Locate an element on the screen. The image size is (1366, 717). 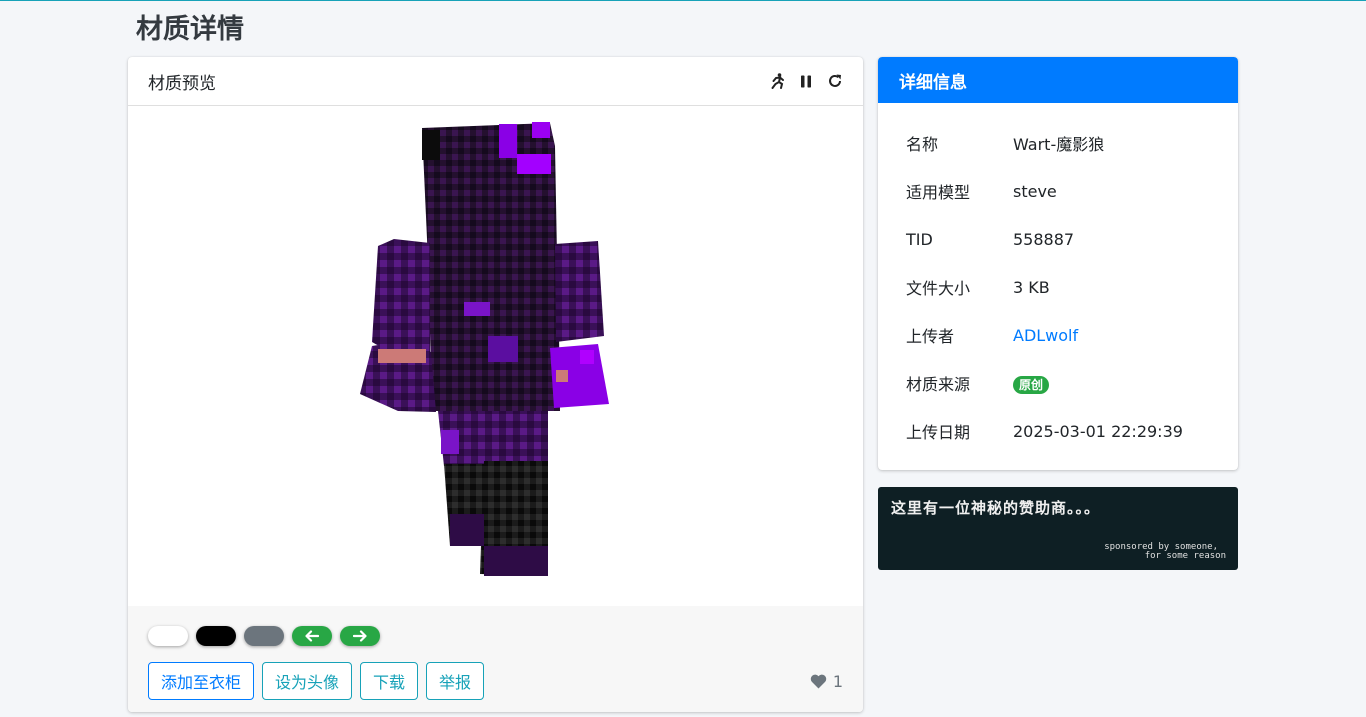
source-badge: 原创 is located at coordinates (1031, 384).